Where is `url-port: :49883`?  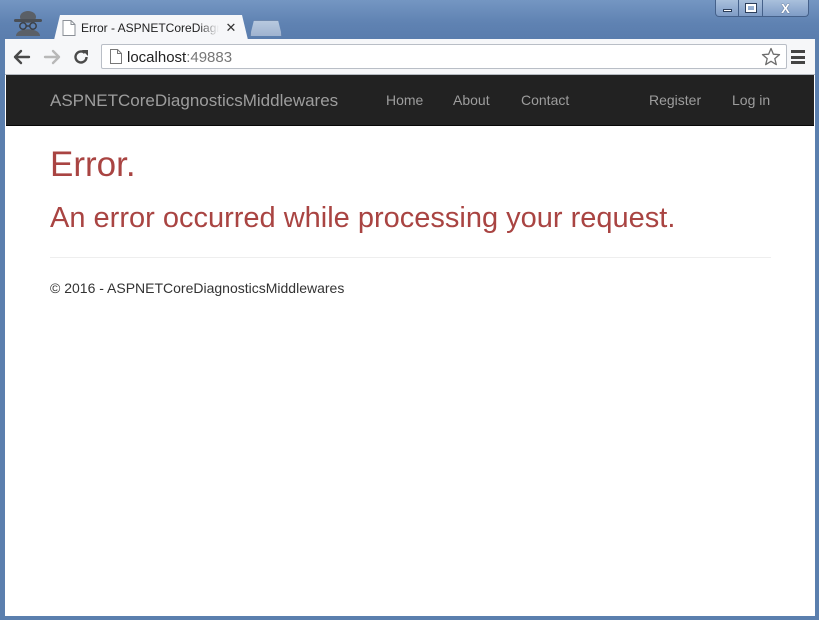 url-port: :49883 is located at coordinates (209, 57).